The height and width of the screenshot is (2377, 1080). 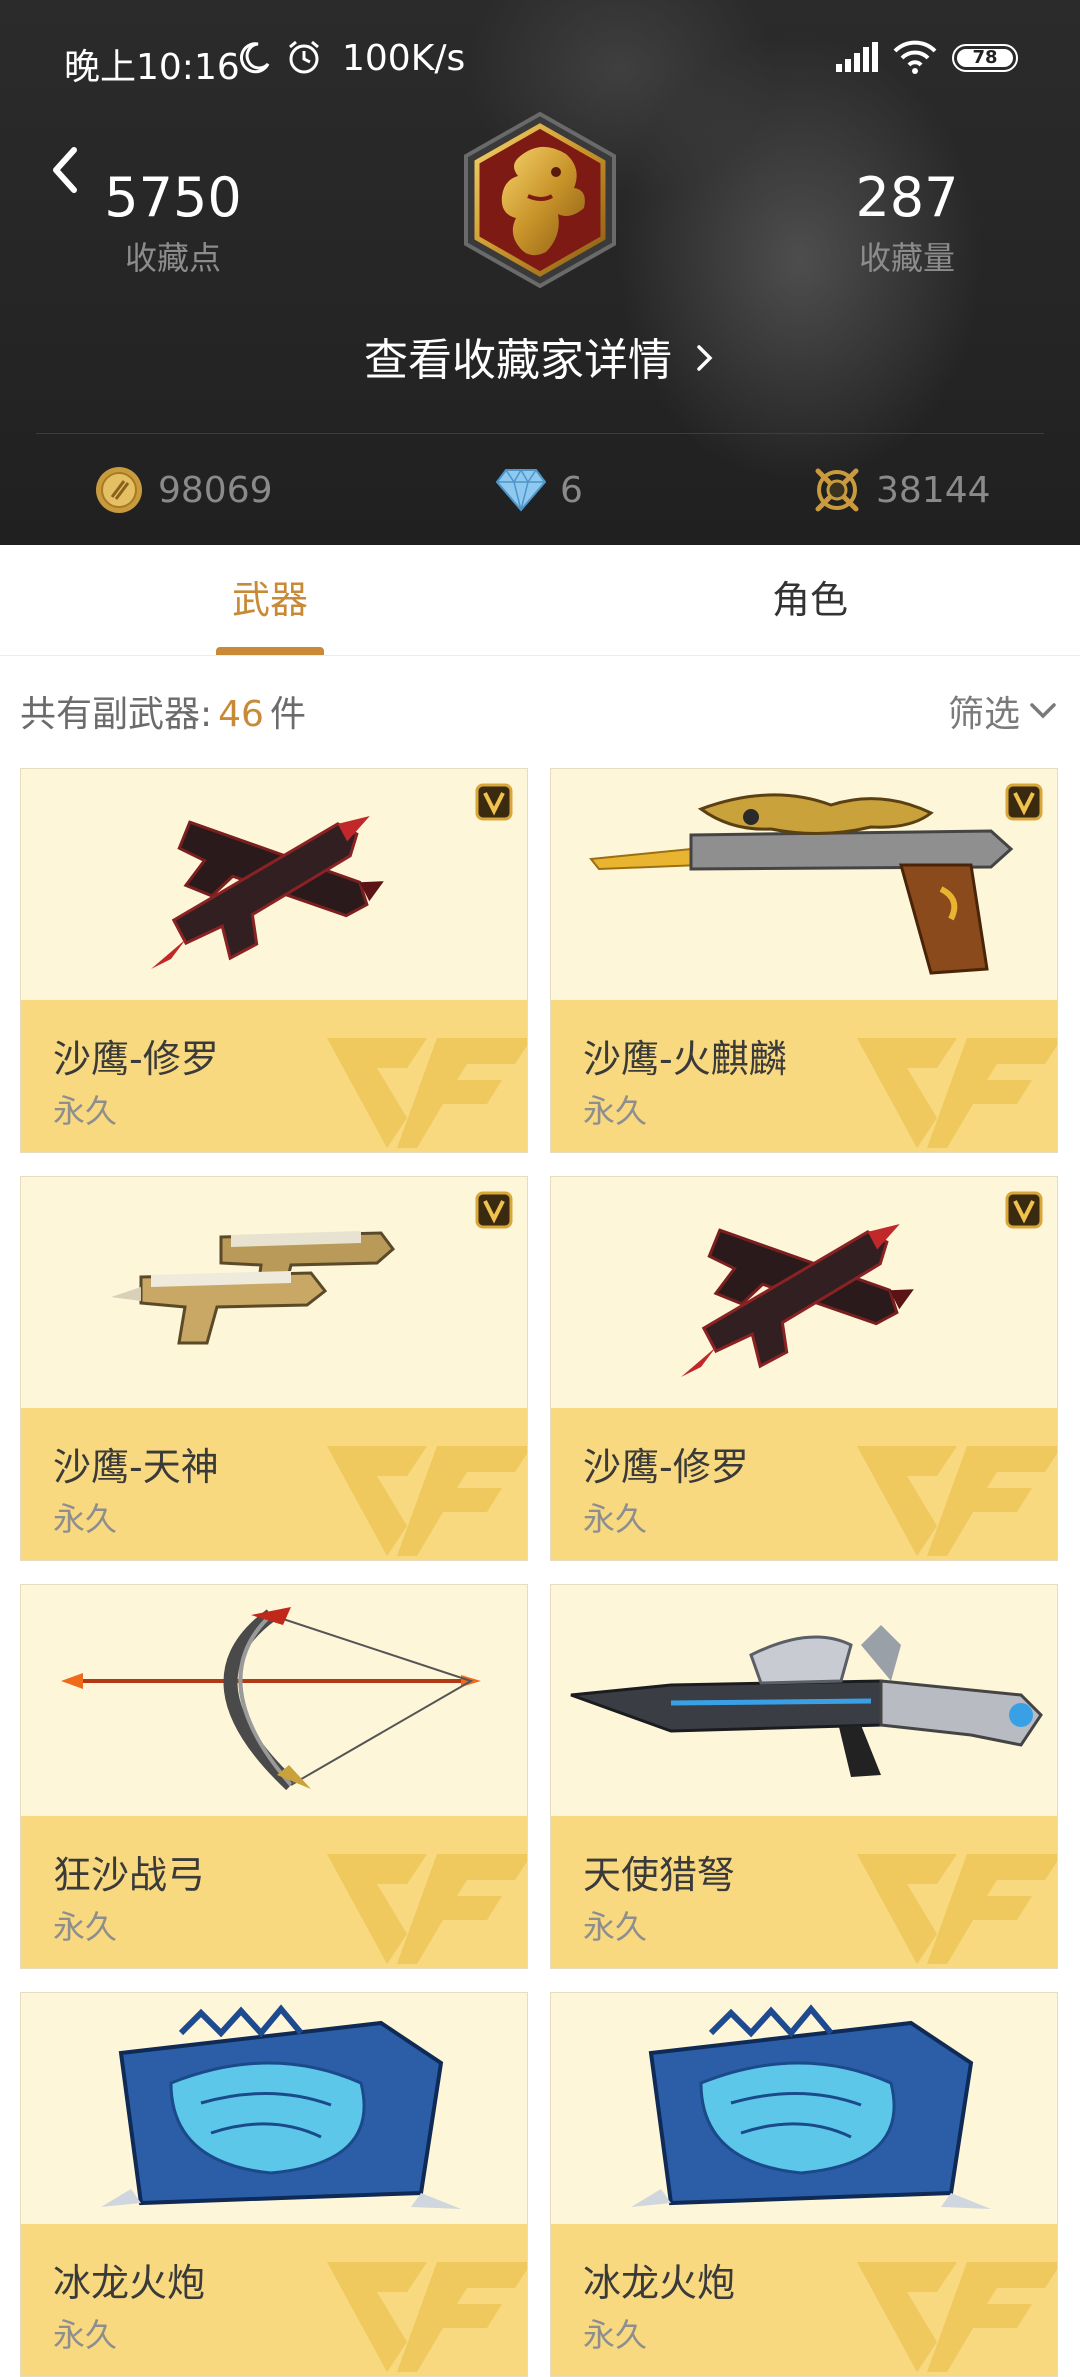 What do you see at coordinates (857, 57) in the screenshot?
I see `signal-icon` at bounding box center [857, 57].